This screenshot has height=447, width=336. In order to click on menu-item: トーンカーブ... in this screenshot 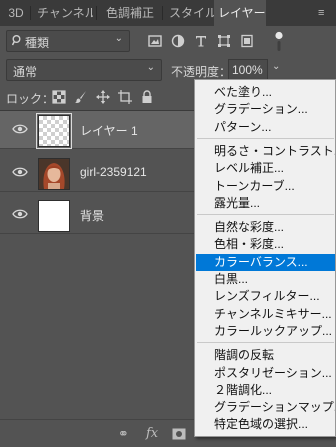, I will do `click(265, 186)`.